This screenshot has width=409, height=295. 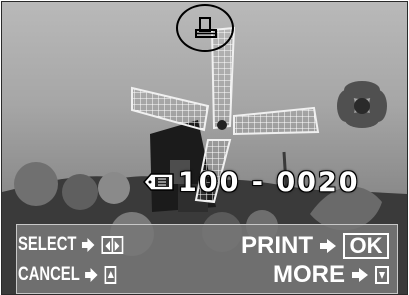 What do you see at coordinates (309, 274) in the screenshot?
I see `more-label: MORE` at bounding box center [309, 274].